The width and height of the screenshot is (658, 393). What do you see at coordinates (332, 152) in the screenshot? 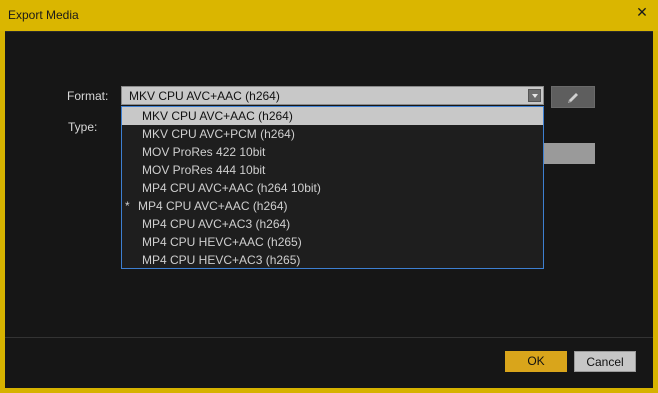
I see `dropdown-option: MOV ProRes 422 10bit` at bounding box center [332, 152].